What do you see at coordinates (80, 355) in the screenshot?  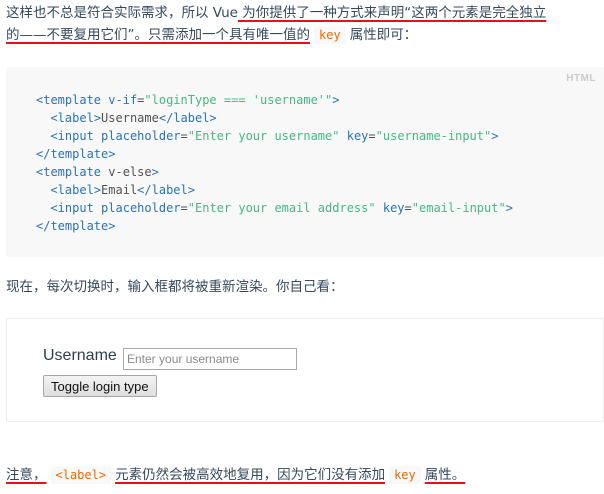 I see `demo-username-label: Username` at bounding box center [80, 355].